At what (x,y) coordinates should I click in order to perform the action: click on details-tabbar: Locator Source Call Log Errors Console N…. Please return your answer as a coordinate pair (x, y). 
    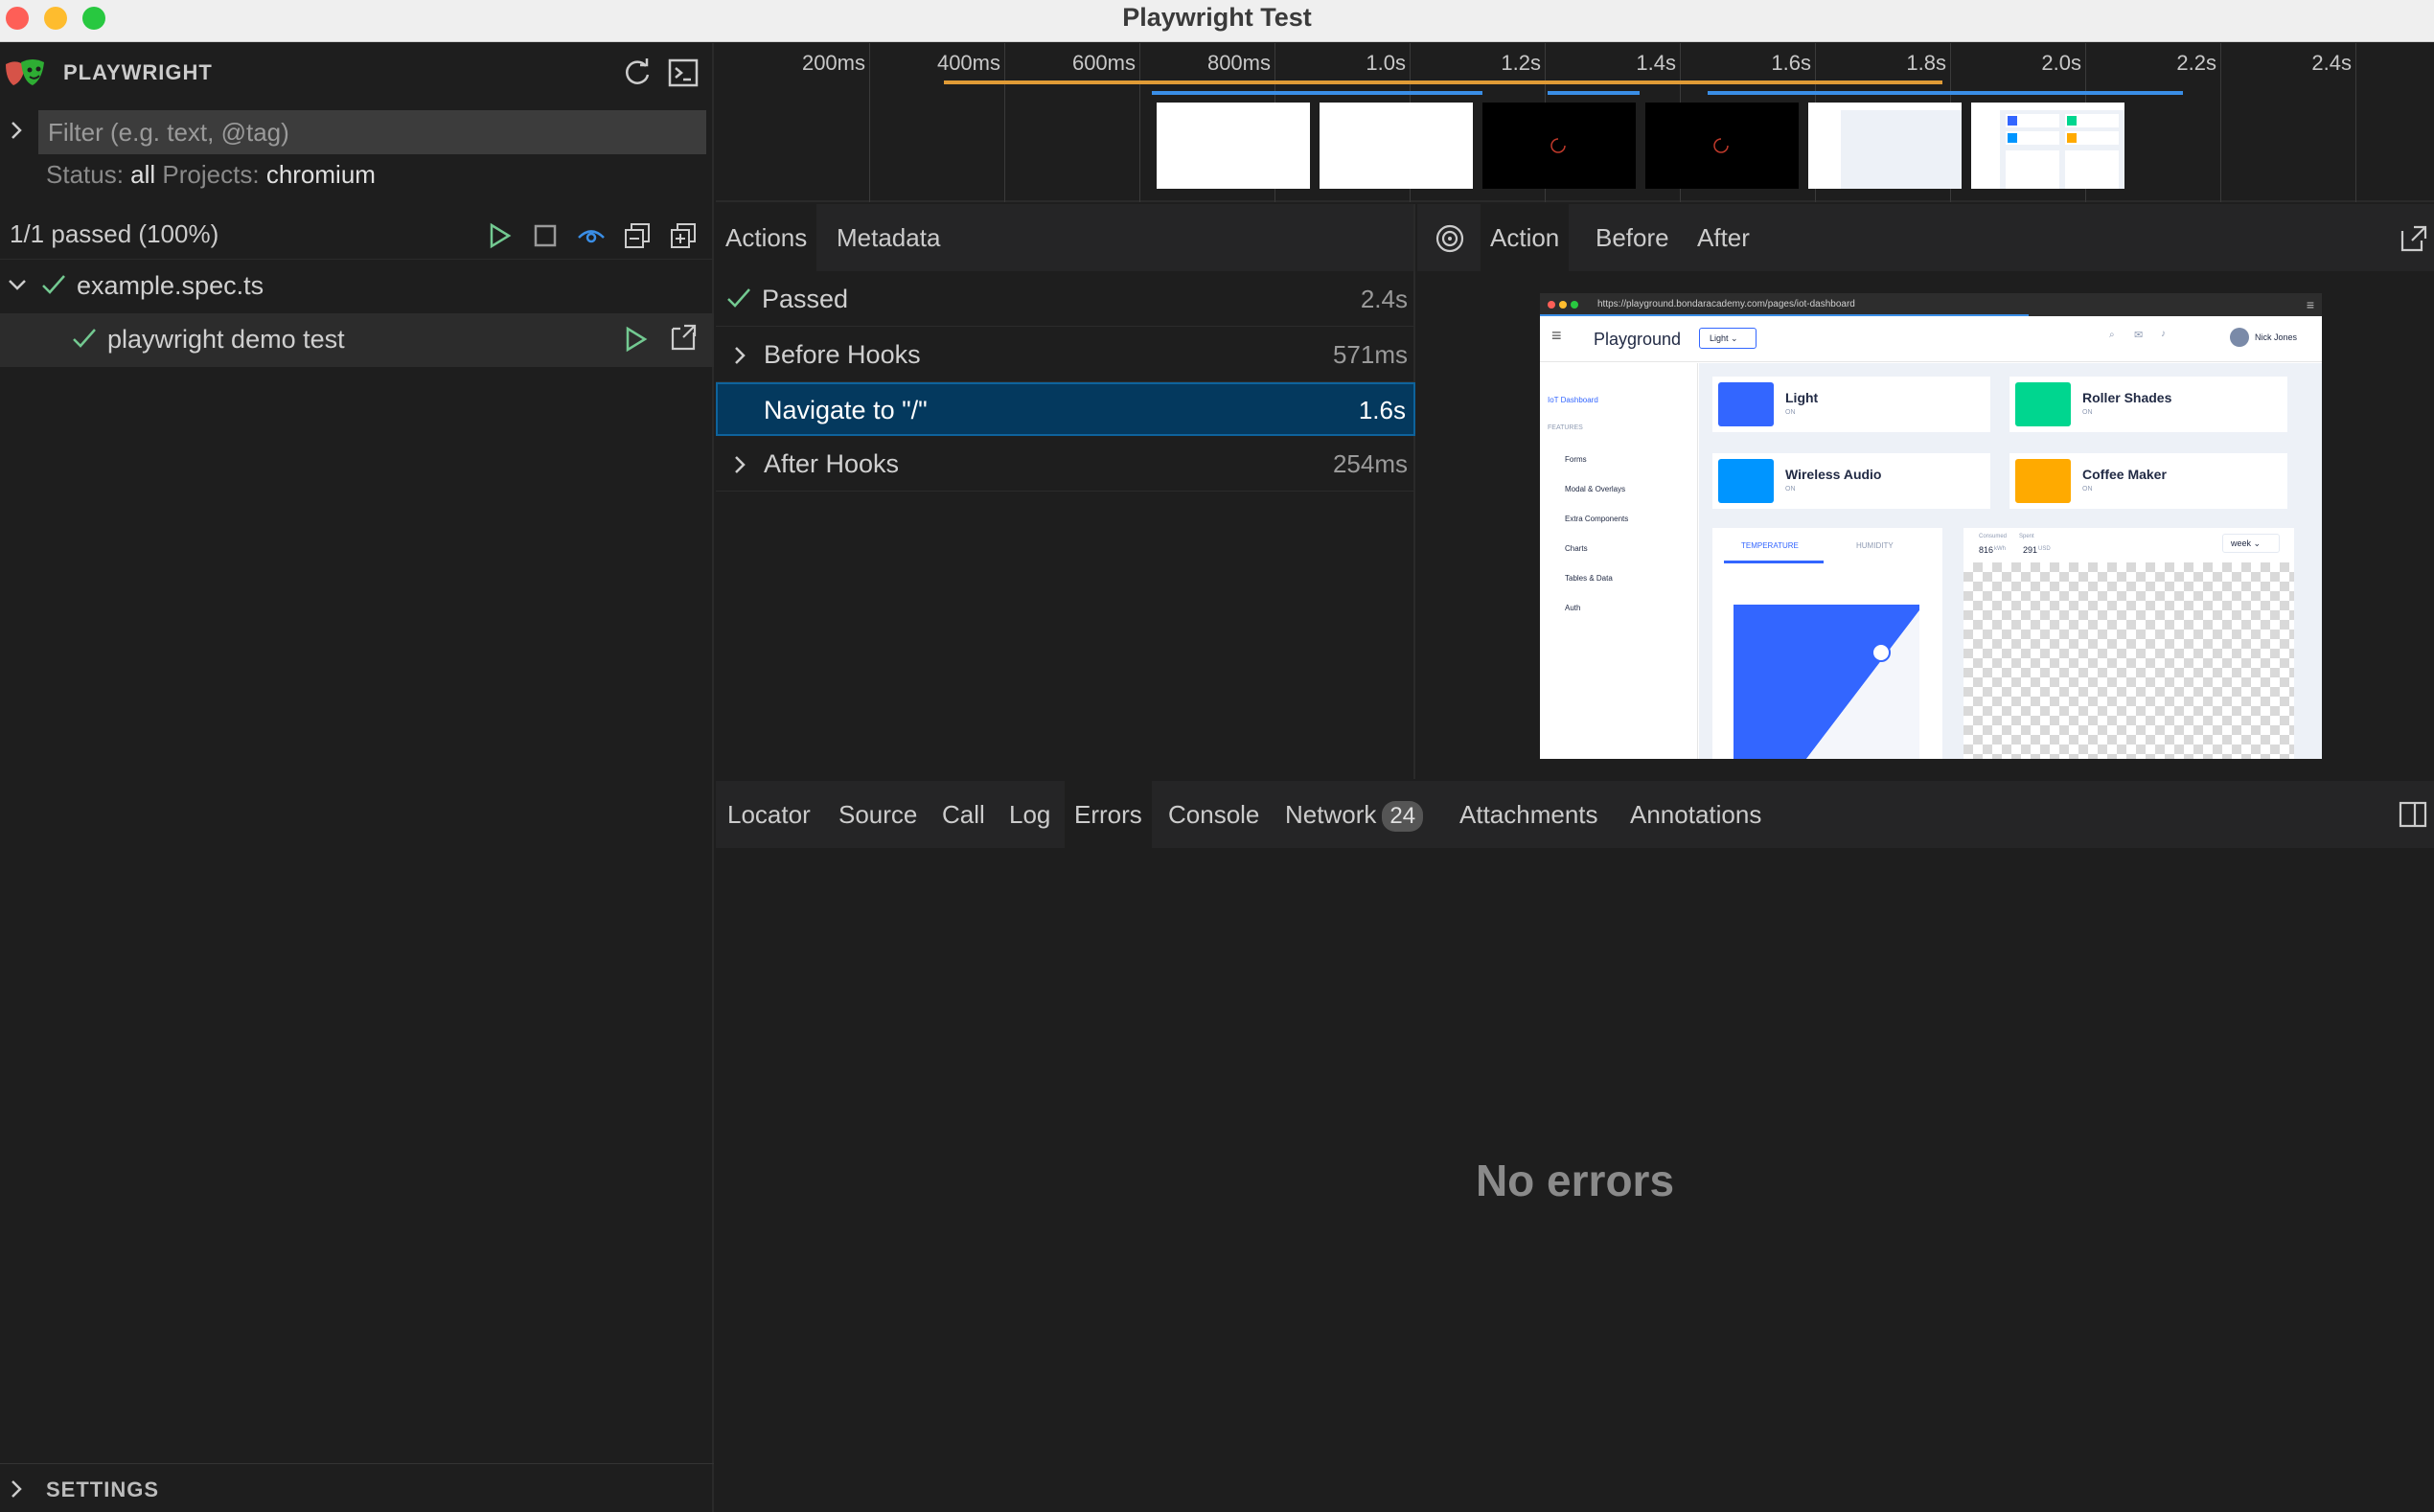
    Looking at the image, I should click on (1575, 814).